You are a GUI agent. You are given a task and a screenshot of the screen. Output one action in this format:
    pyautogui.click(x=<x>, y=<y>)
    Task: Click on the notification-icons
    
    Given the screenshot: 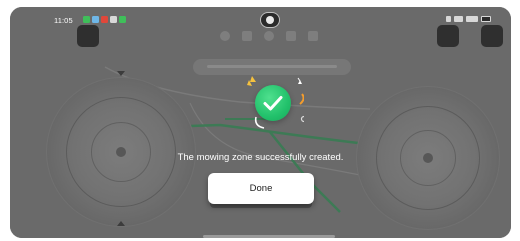 What is the action you would take?
    pyautogui.click(x=104, y=19)
    